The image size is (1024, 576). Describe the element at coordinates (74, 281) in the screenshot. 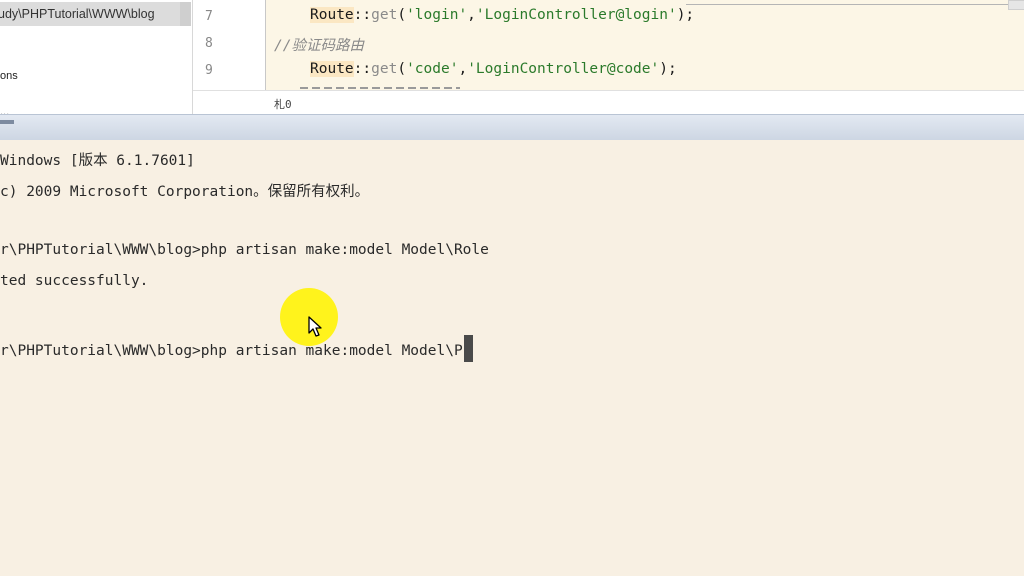

I see `terminal-line: ted successfully.` at that location.